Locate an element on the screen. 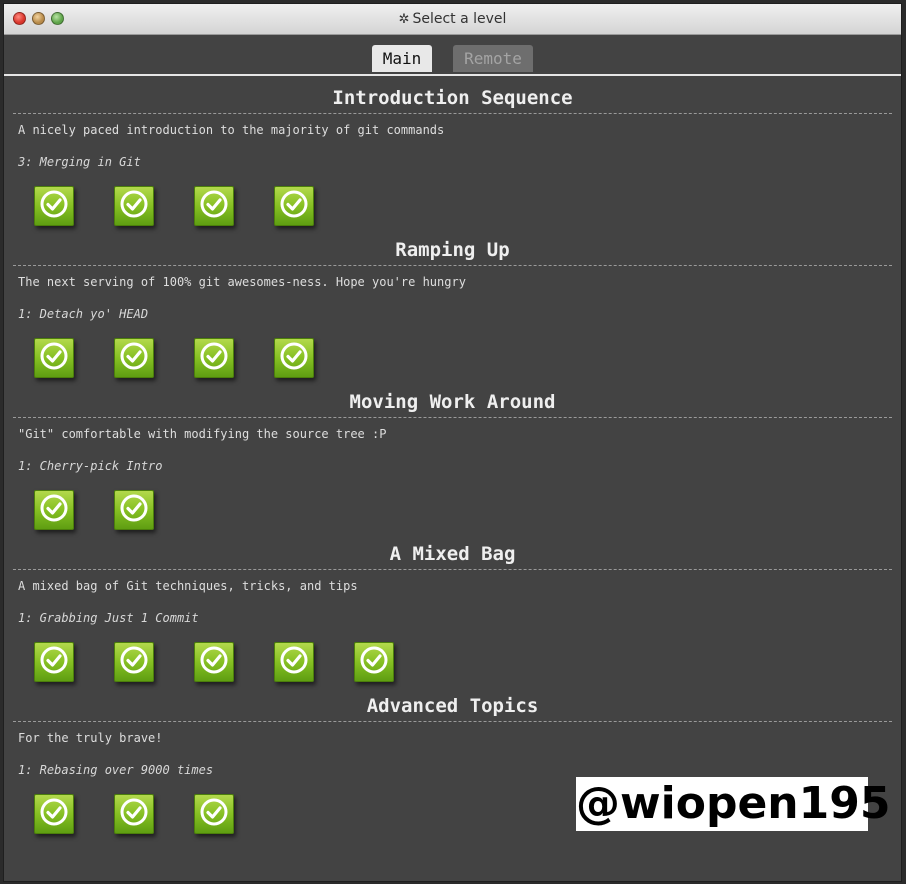 Image resolution: width=906 pixels, height=884 pixels. tab-main: Main is located at coordinates (402, 58).